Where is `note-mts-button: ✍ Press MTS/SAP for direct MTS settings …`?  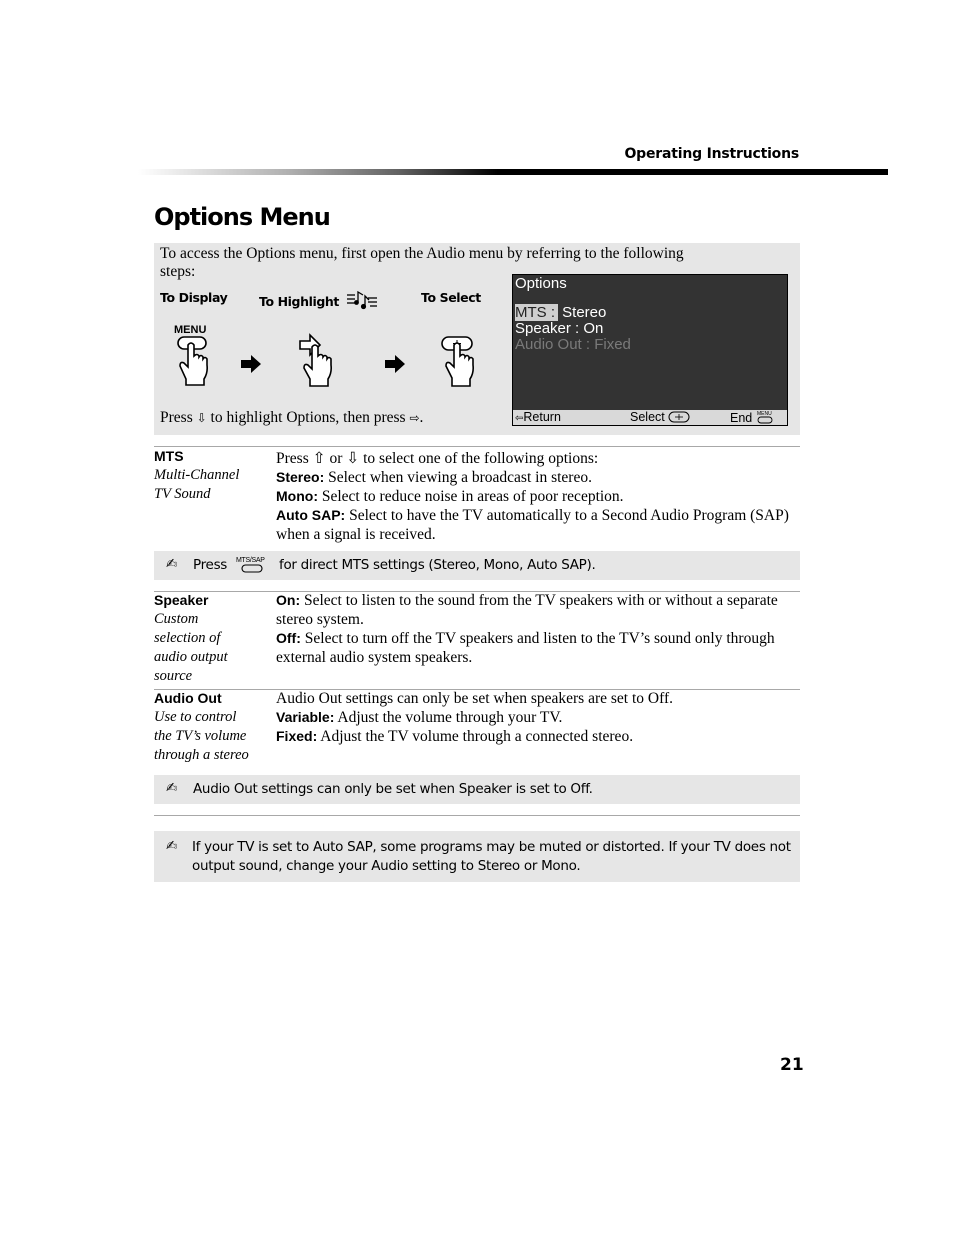
note-mts-button: ✍ Press MTS/SAP for direct MTS settings … is located at coordinates (477, 565).